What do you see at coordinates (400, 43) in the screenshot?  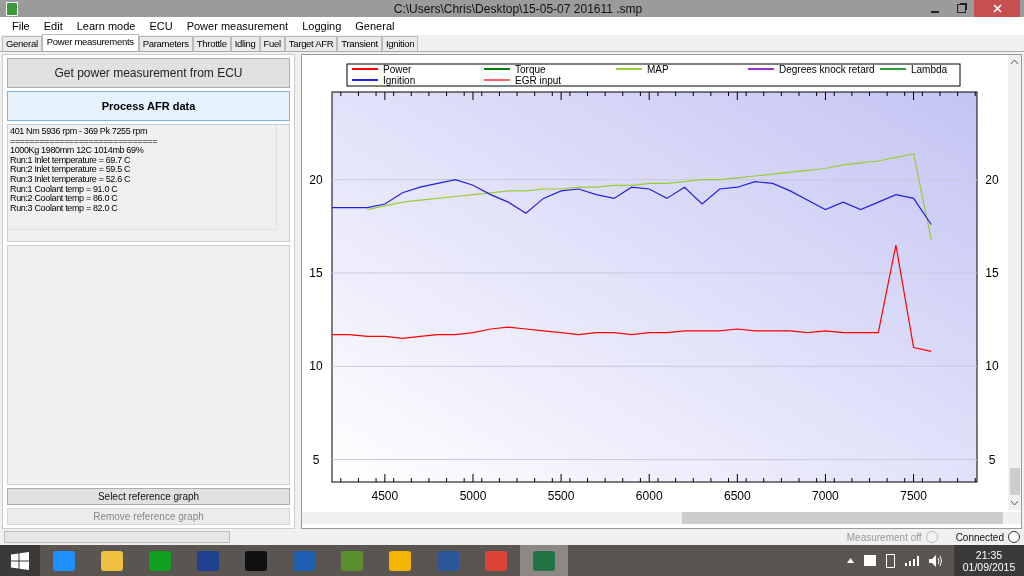 I see `tab: Ignition` at bounding box center [400, 43].